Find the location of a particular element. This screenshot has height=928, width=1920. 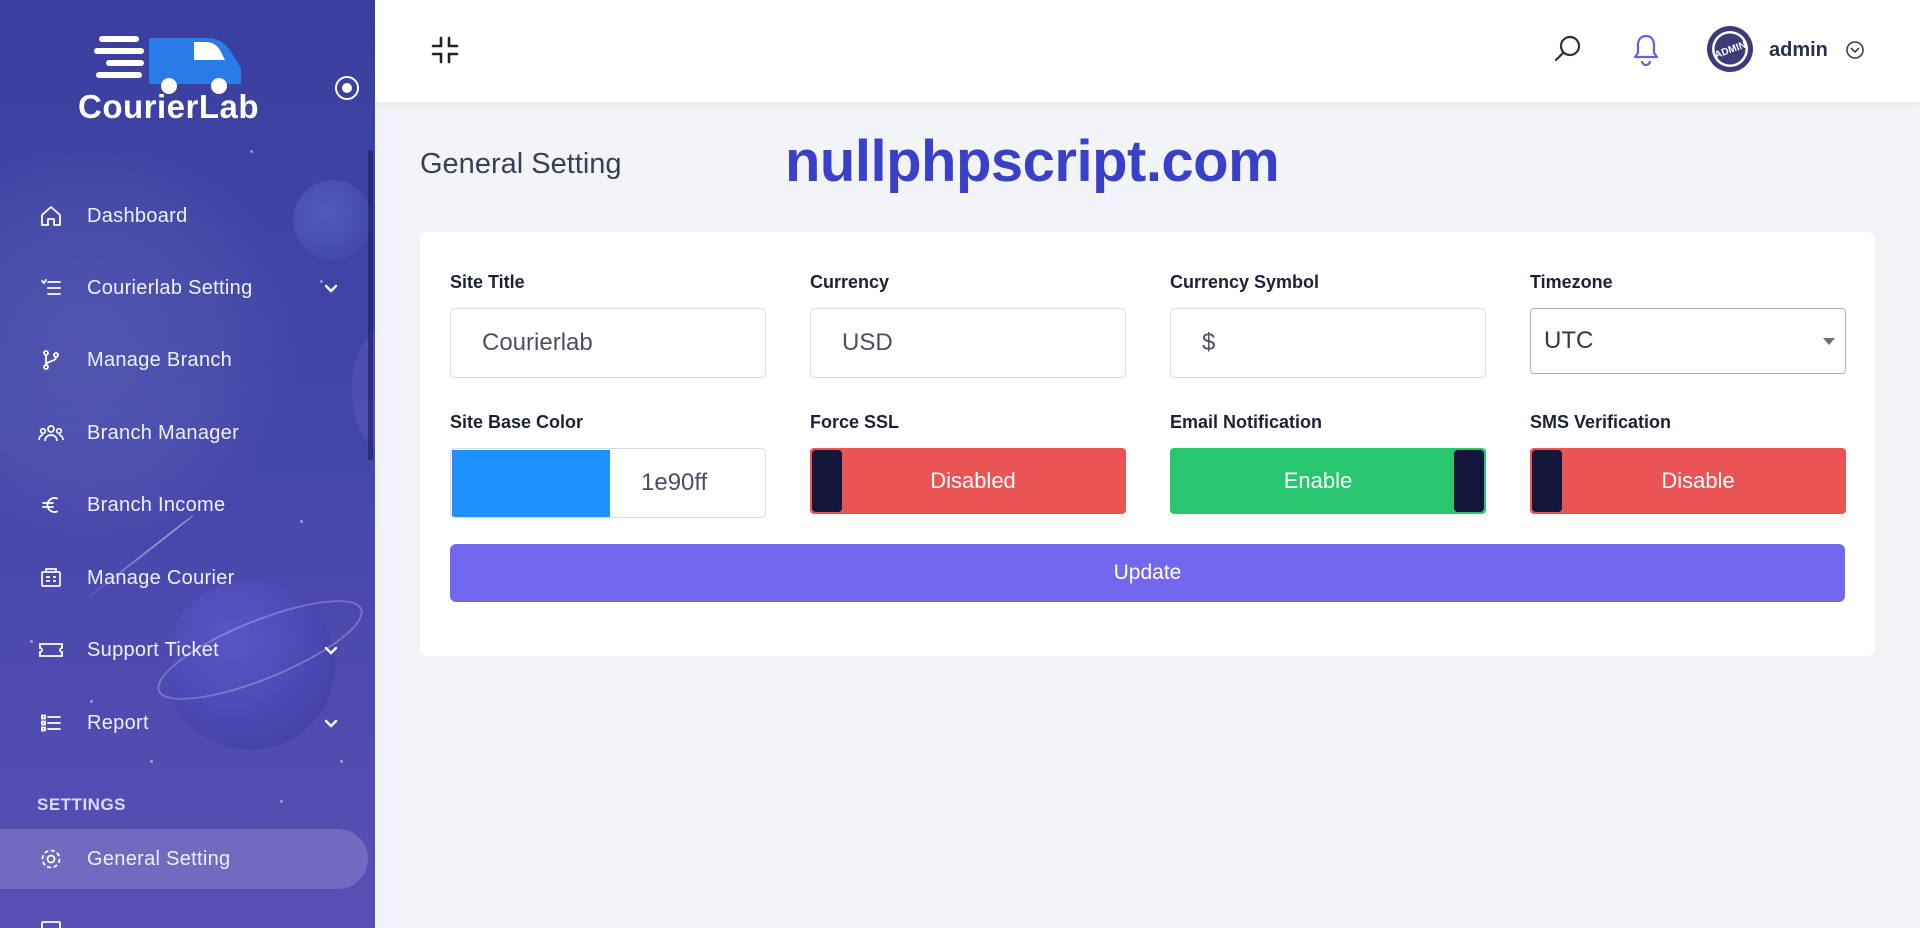

list-icon is located at coordinates (51, 922).